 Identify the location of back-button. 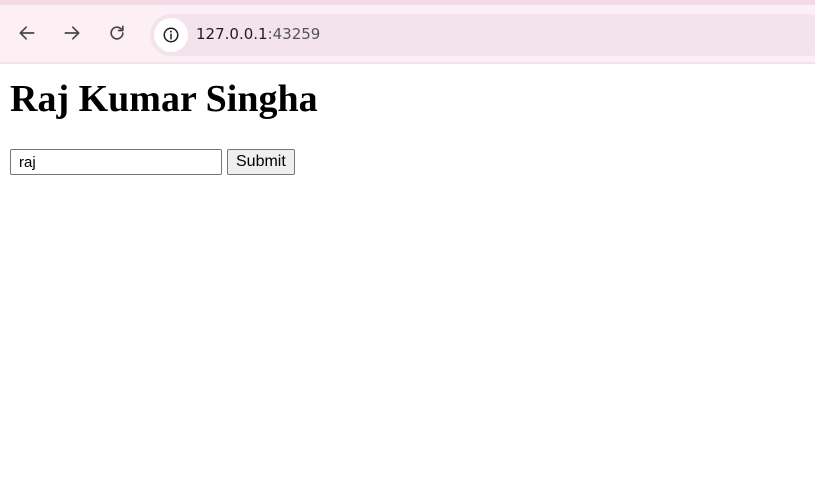
(27, 33).